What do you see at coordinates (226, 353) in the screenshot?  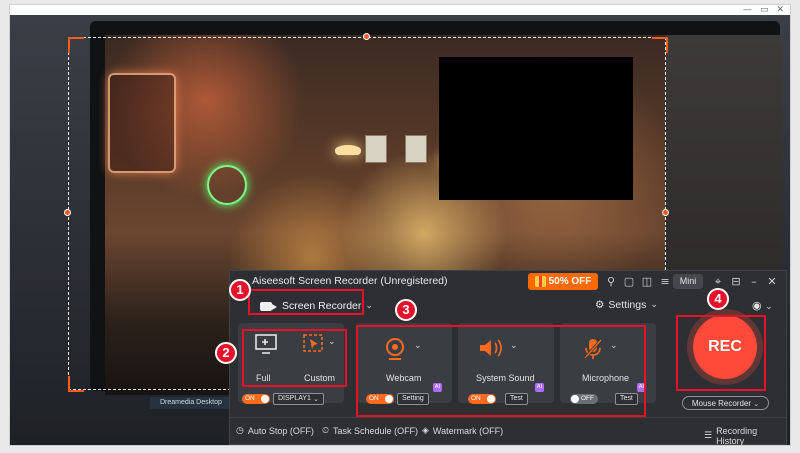 I see `annotation-badge-2: 2` at bounding box center [226, 353].